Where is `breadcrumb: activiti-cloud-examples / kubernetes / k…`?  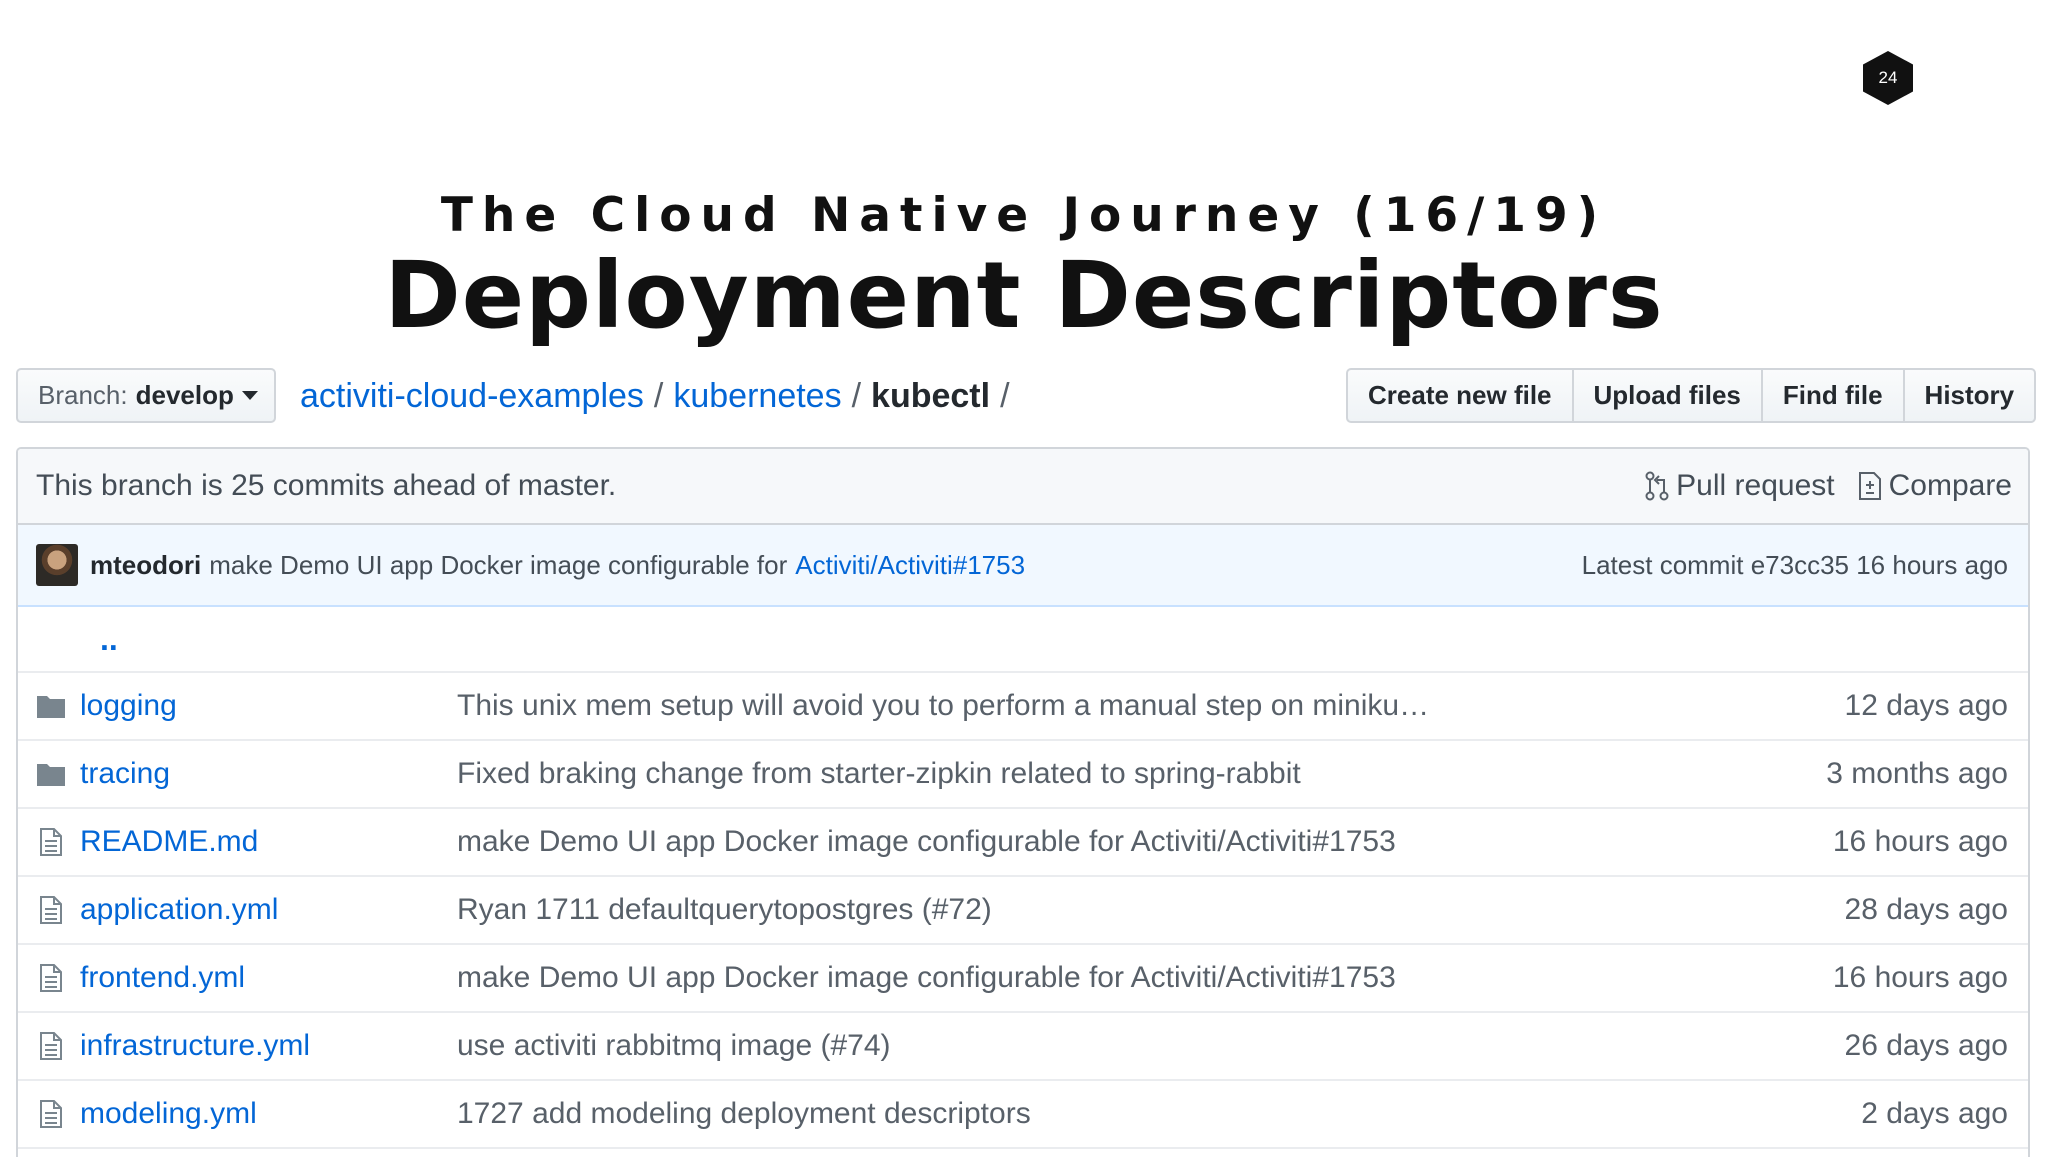 breadcrumb: activiti-cloud-examples / kubernetes / k… is located at coordinates (660, 396).